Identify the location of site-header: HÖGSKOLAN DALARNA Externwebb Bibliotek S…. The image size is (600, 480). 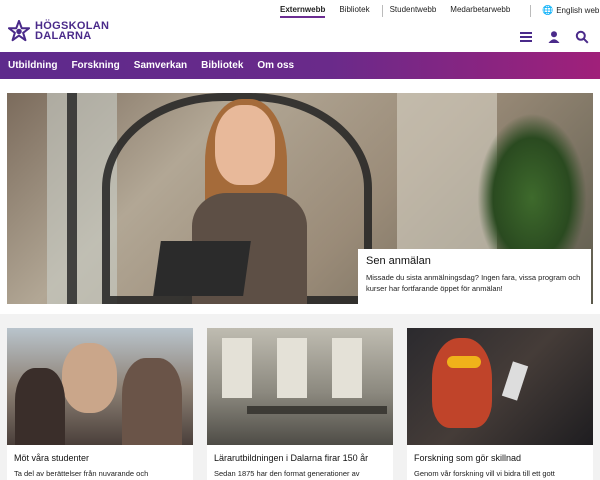
(300, 26).